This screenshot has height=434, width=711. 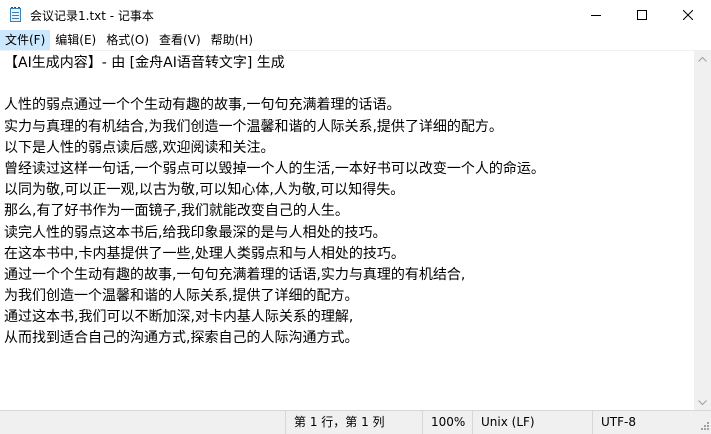 I want to click on notepad-icon, so click(x=16, y=15).